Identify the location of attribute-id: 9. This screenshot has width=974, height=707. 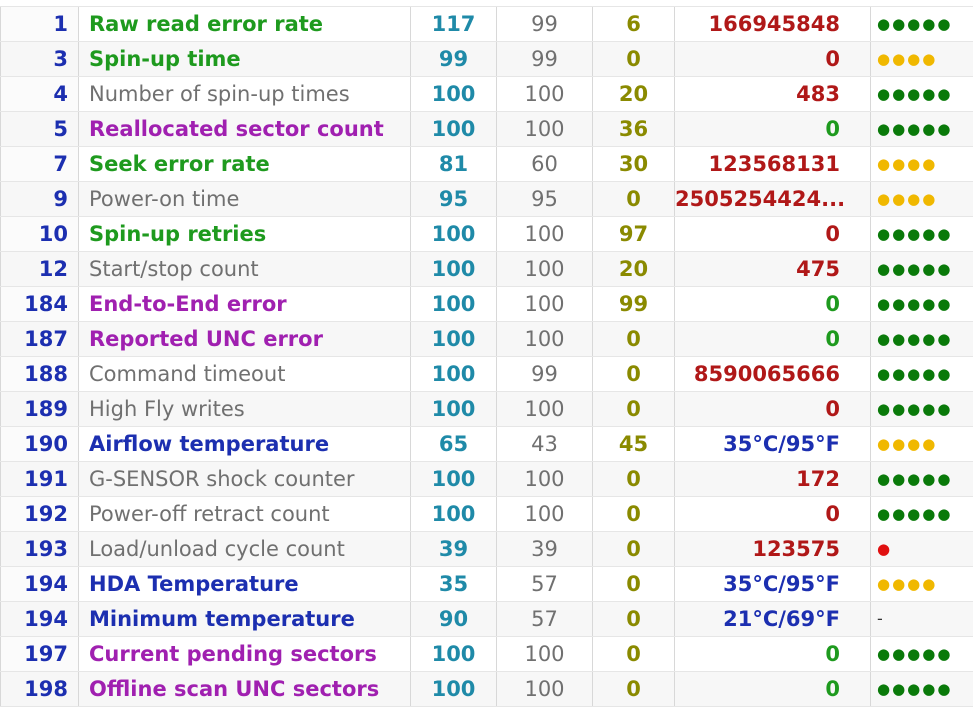
(39, 199).